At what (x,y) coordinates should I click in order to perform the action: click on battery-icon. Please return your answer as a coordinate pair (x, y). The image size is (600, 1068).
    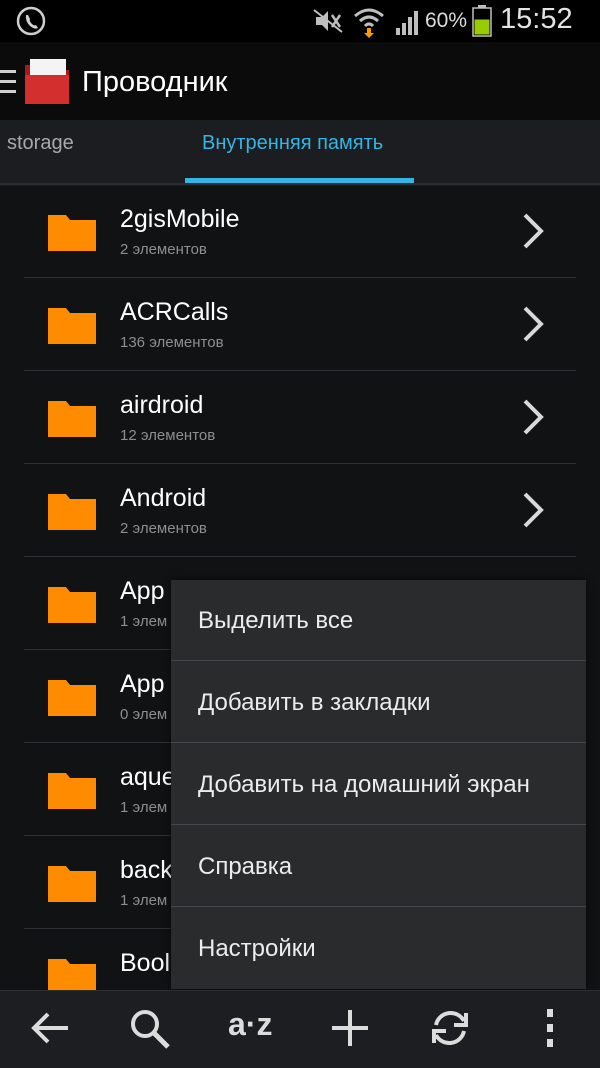
    Looking at the image, I should click on (482, 21).